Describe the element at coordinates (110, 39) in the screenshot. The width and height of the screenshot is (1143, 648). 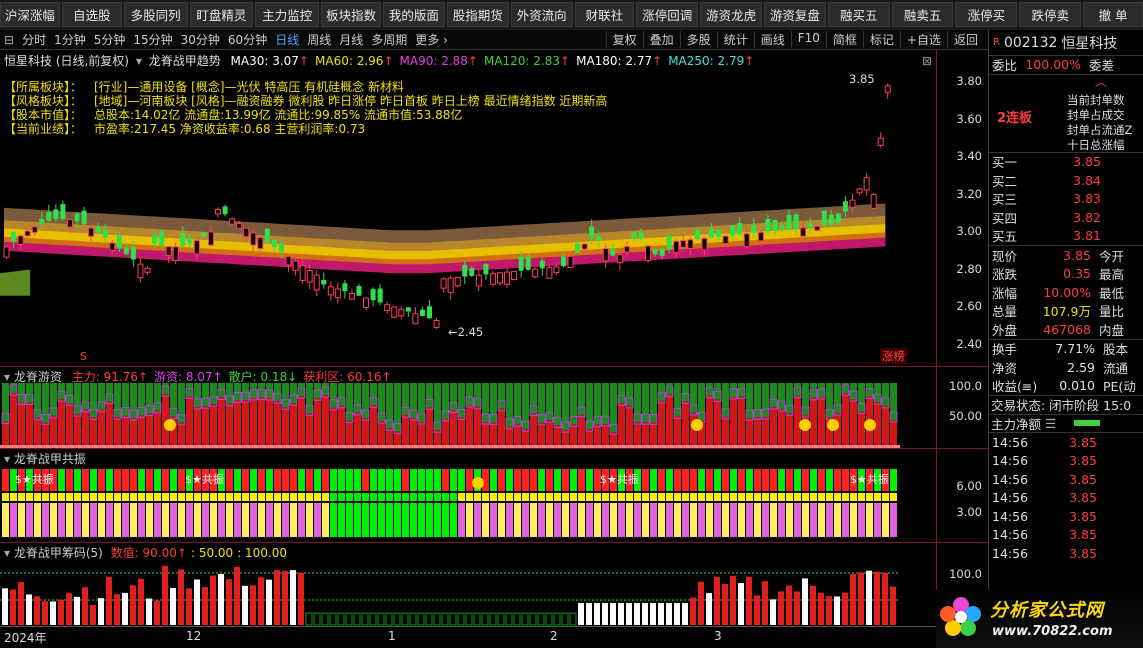
I see `period-tab: 5分钟` at that location.